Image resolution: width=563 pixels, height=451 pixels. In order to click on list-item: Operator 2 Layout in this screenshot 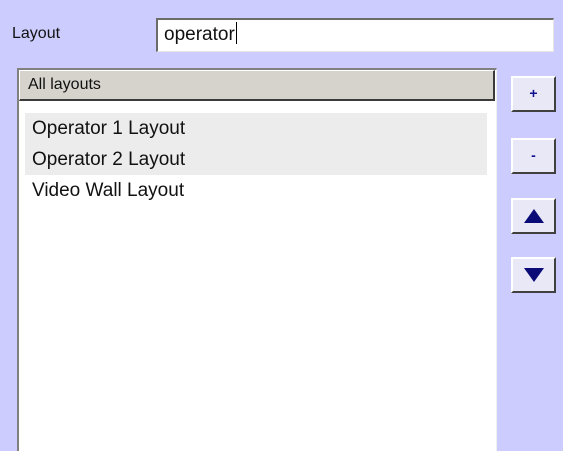, I will do `click(256, 159)`.